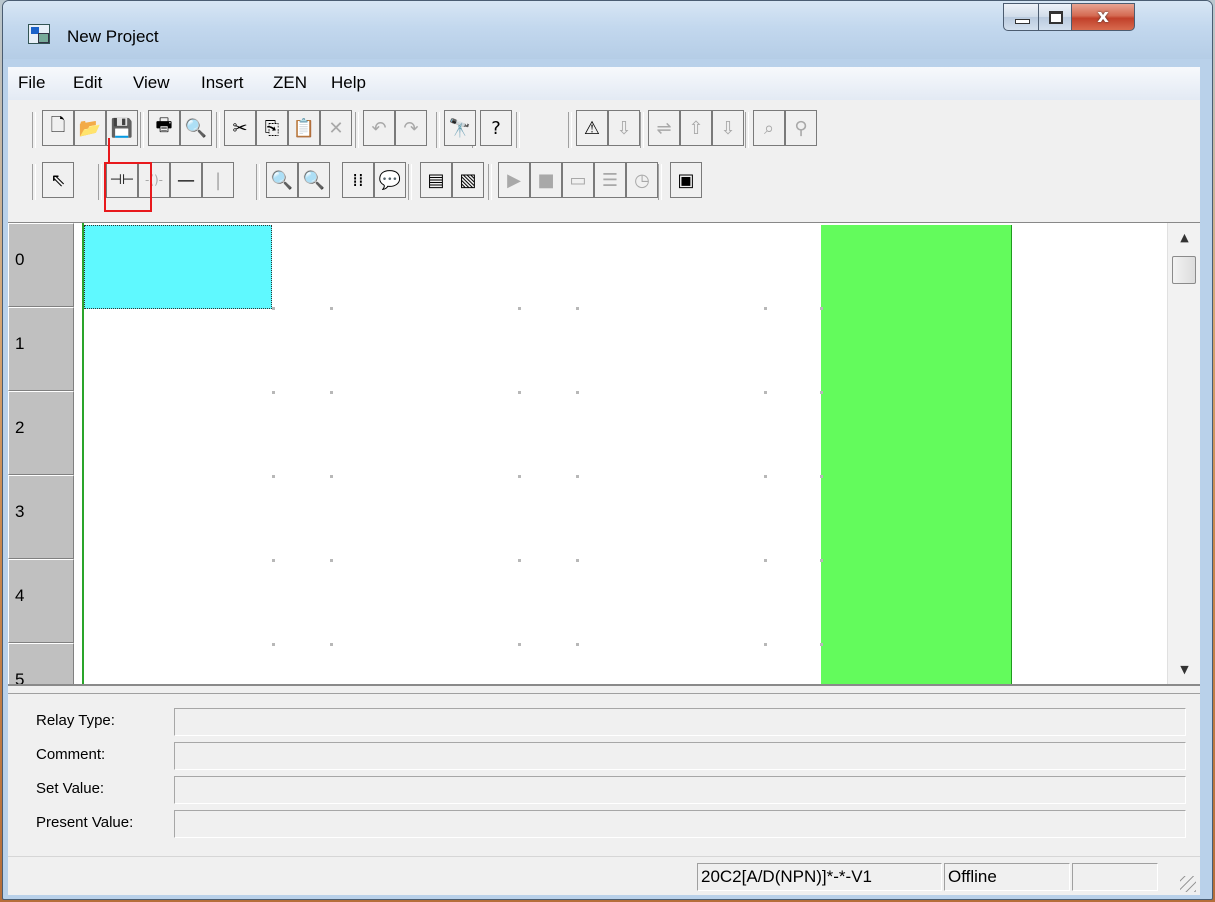  What do you see at coordinates (1184, 270) in the screenshot?
I see `scroll-thumb` at bounding box center [1184, 270].